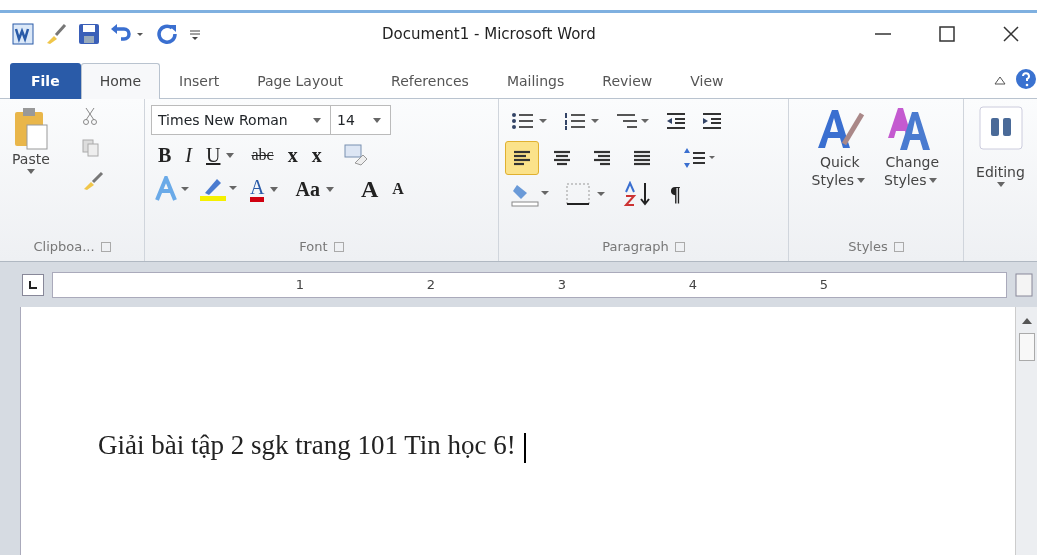 The height and width of the screenshot is (555, 1037). I want to click on ribbon-tab: Home, so click(120, 81).